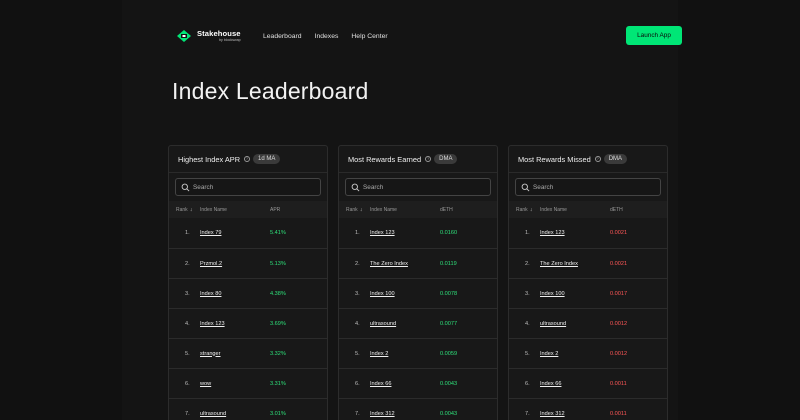  I want to click on brand-name: Stakehouse, so click(219, 33).